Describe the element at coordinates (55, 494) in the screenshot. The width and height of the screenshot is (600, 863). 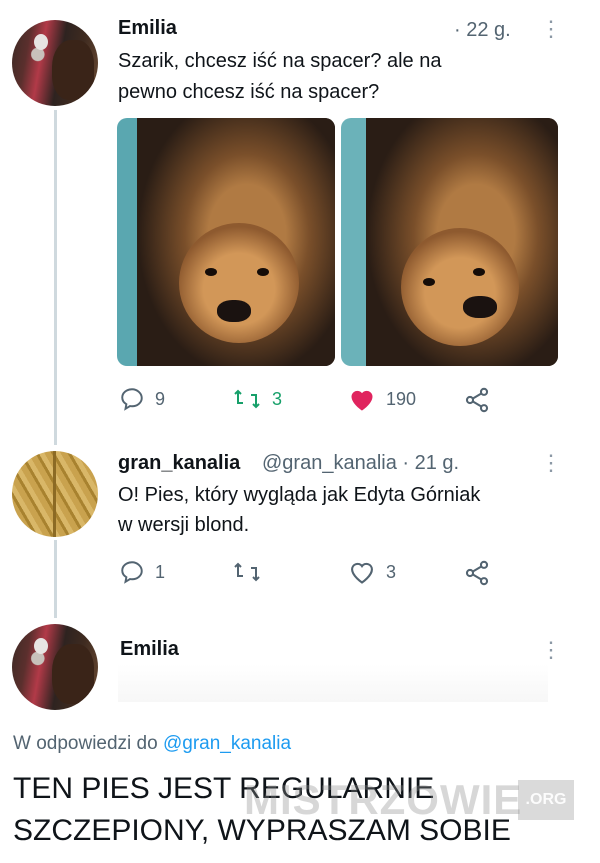
I see `avatar-gran-kanalia` at that location.